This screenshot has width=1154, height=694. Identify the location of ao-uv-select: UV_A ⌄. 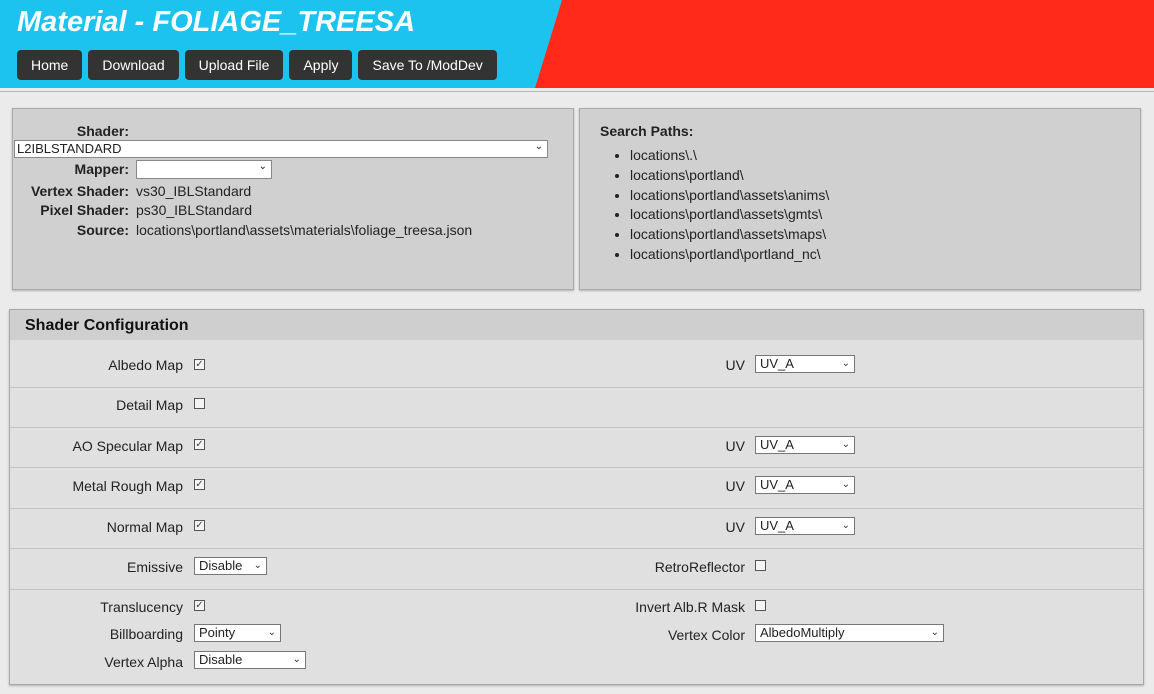
(805, 445).